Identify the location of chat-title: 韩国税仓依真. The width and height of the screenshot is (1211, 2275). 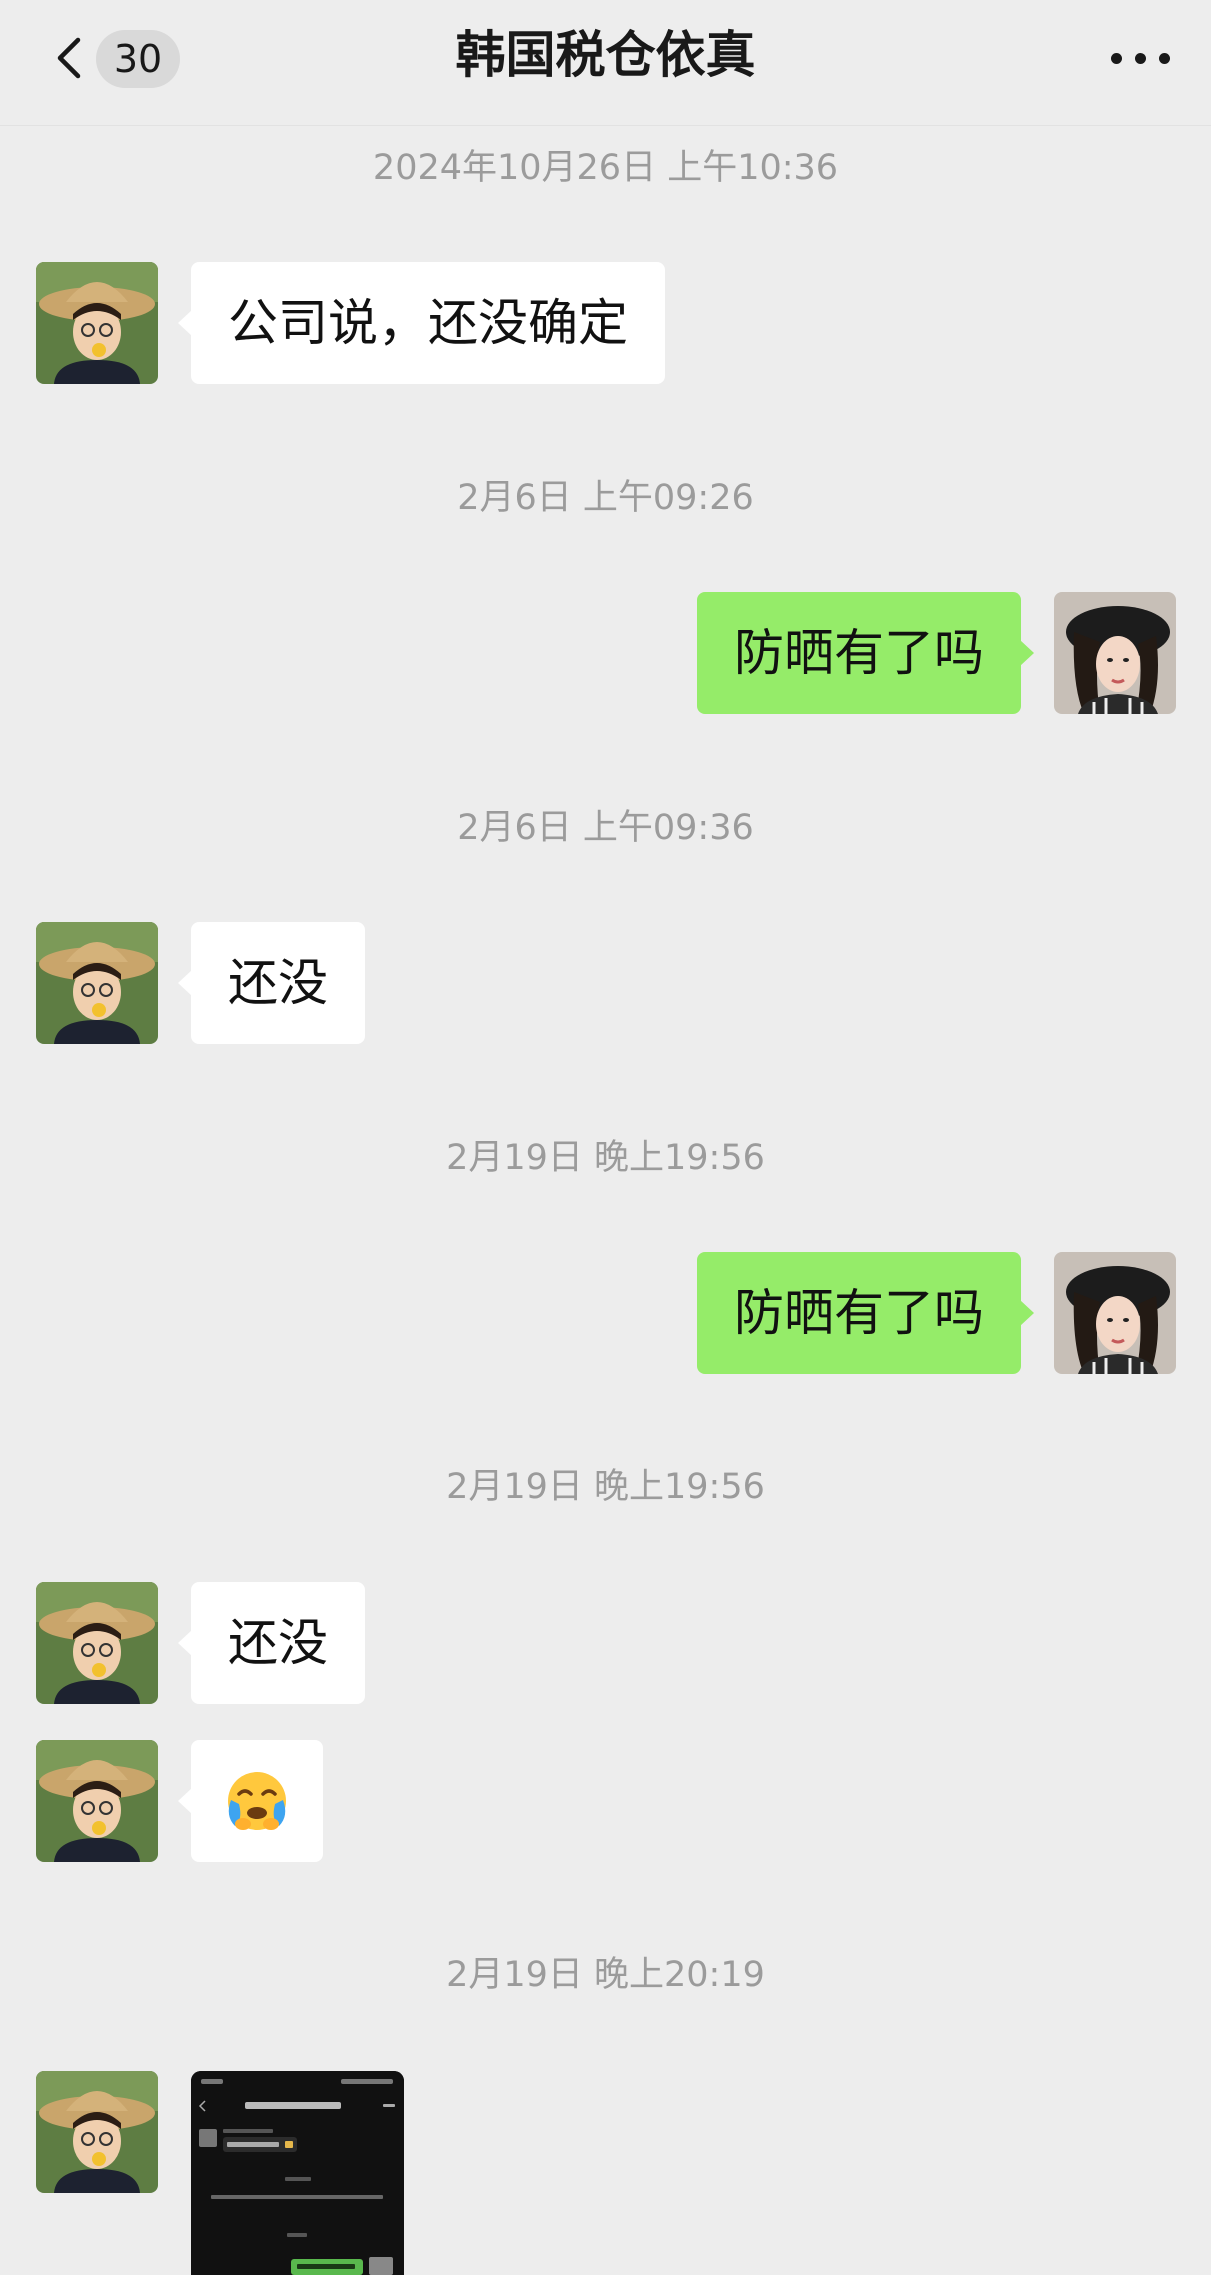
(605, 55).